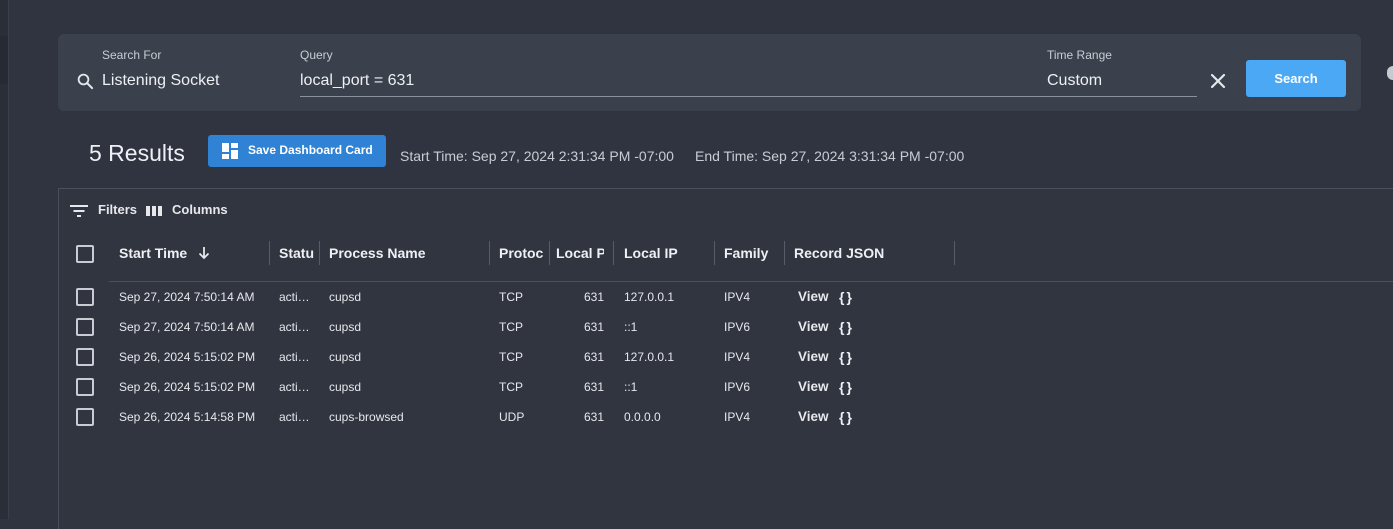  What do you see at coordinates (118, 209) in the screenshot?
I see `filters-label: Filters` at bounding box center [118, 209].